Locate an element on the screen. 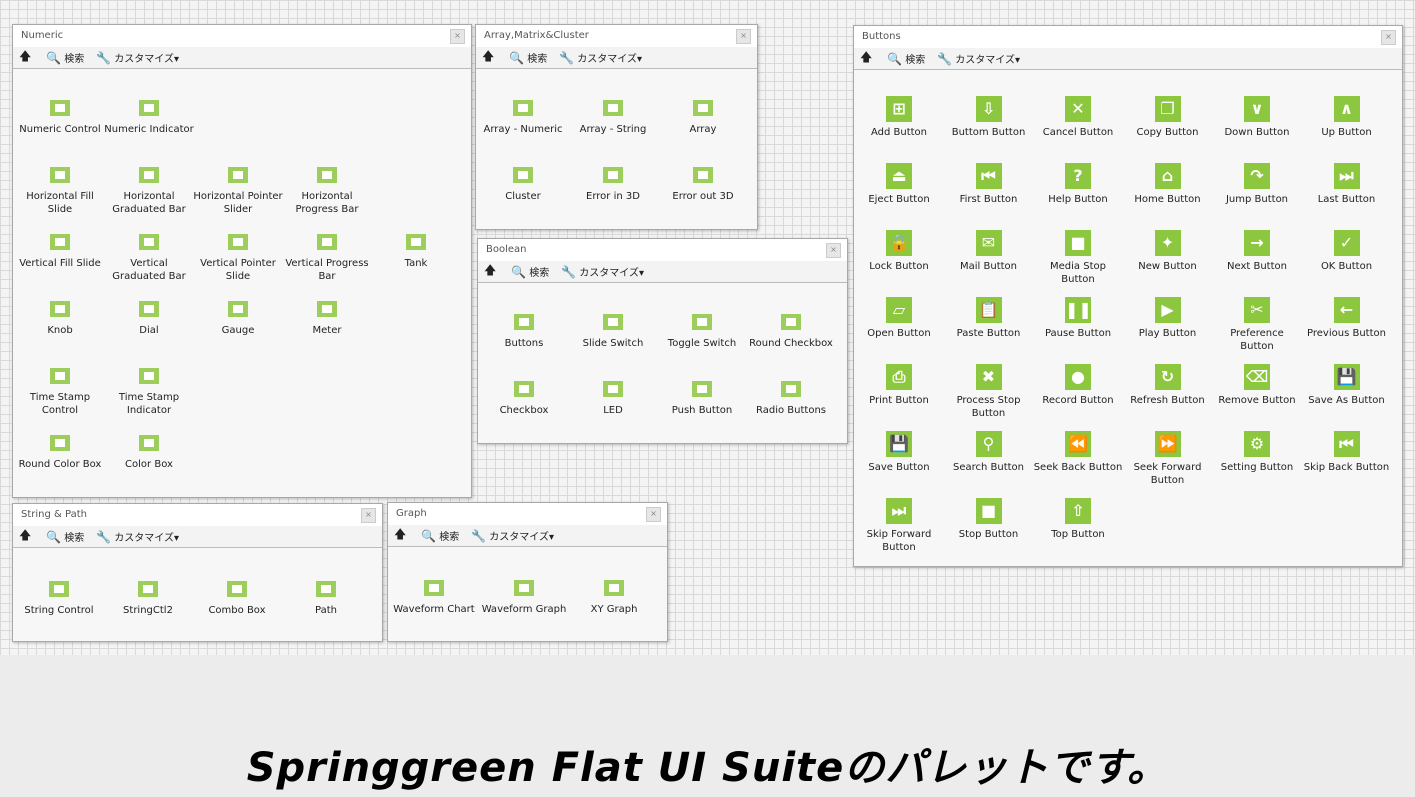 This screenshot has height=797, width=1415. palette-item-horizontal-graduated-bar: Horizontal Graduated Bar is located at coordinates (149, 190).